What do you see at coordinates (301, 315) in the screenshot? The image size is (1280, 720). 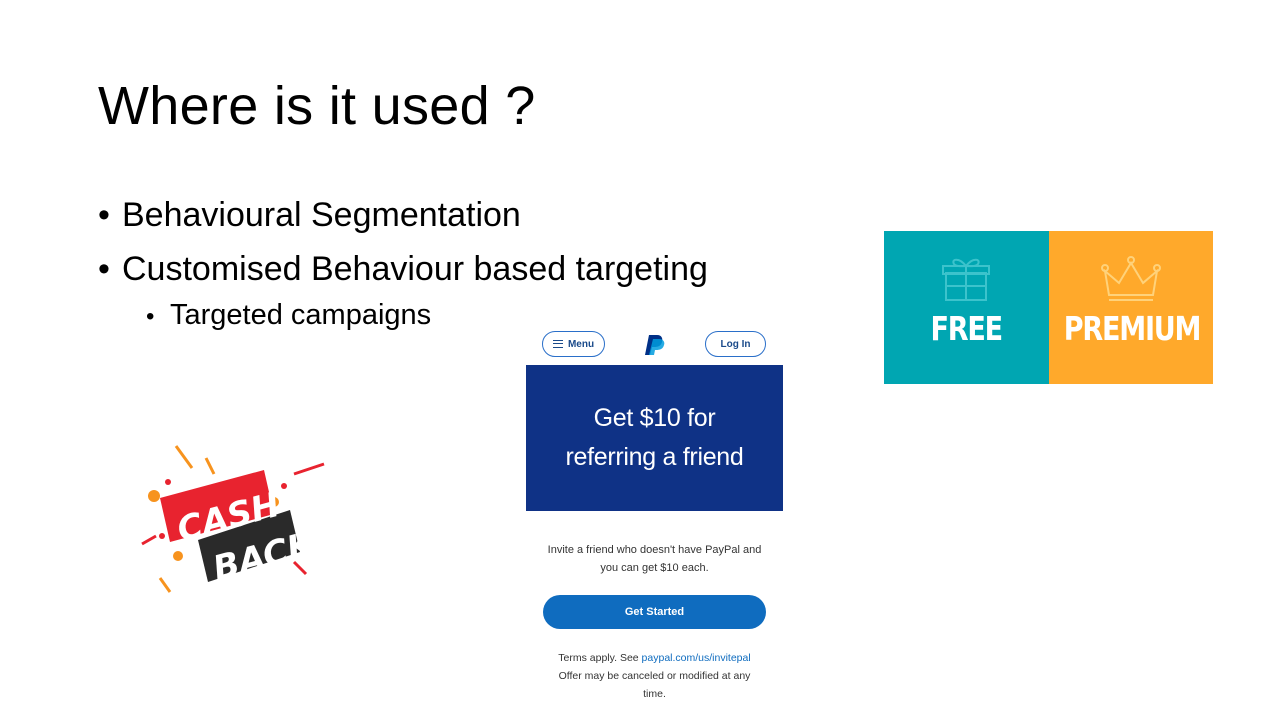 I see `bullet-text: Targeted campaigns` at bounding box center [301, 315].